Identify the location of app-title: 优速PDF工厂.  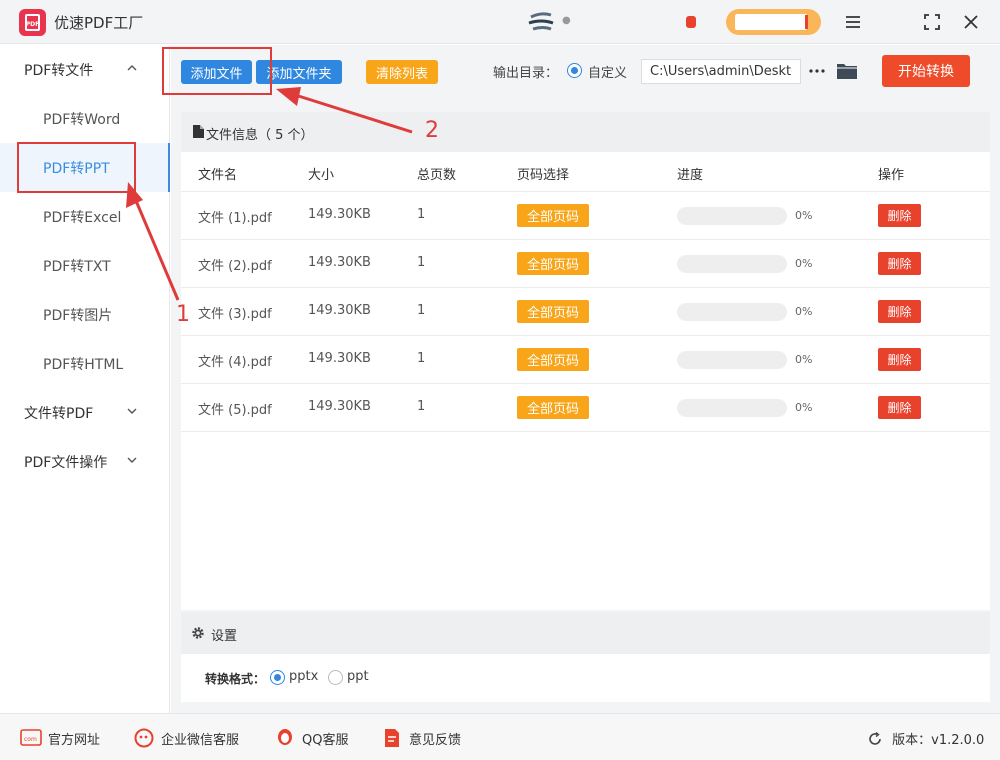
(99, 23).